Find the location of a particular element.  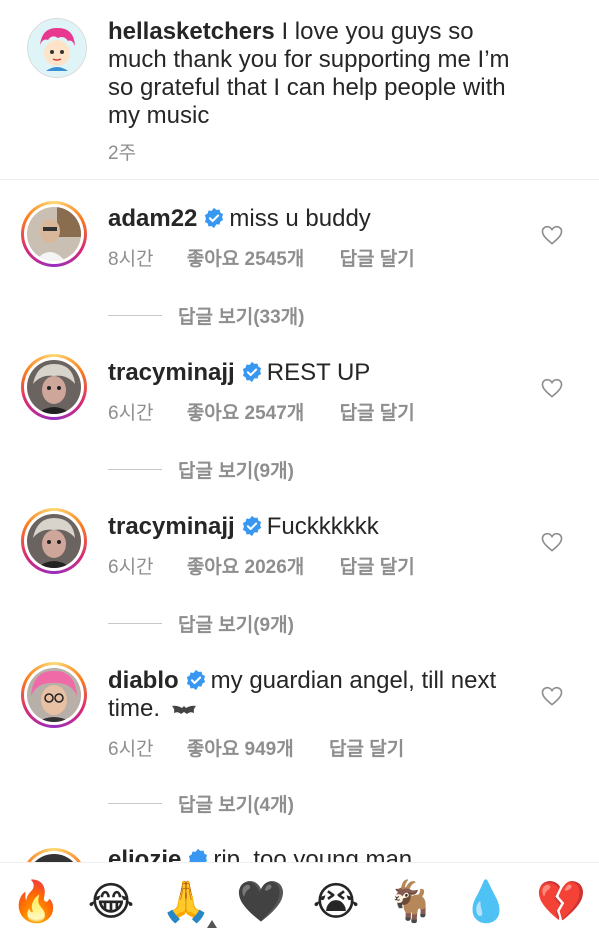

comment-body: Fuckkkkkk is located at coordinates (322, 526).